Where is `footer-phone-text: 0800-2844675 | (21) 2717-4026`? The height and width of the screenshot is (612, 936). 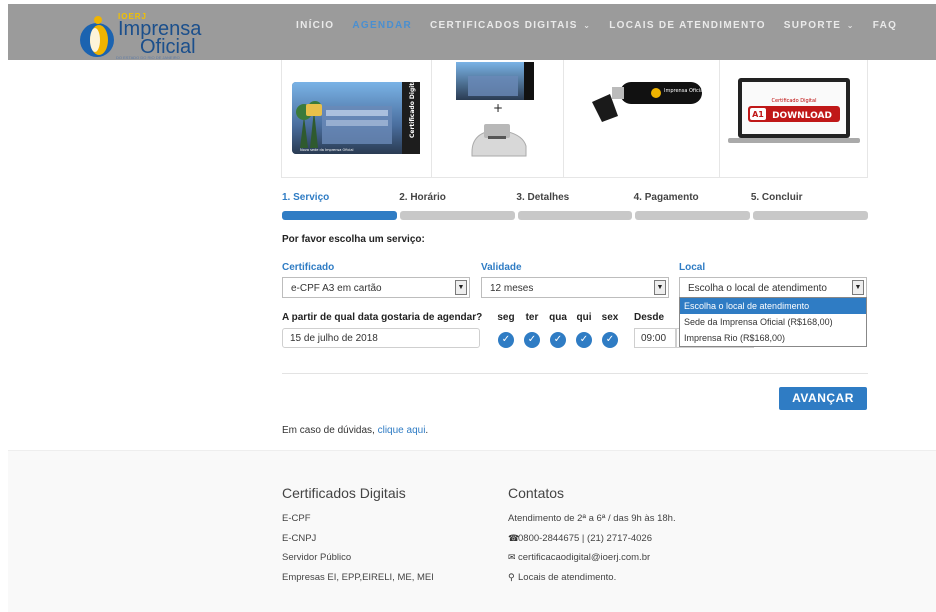 footer-phone-text: 0800-2844675 | (21) 2717-4026 is located at coordinates (585, 538).